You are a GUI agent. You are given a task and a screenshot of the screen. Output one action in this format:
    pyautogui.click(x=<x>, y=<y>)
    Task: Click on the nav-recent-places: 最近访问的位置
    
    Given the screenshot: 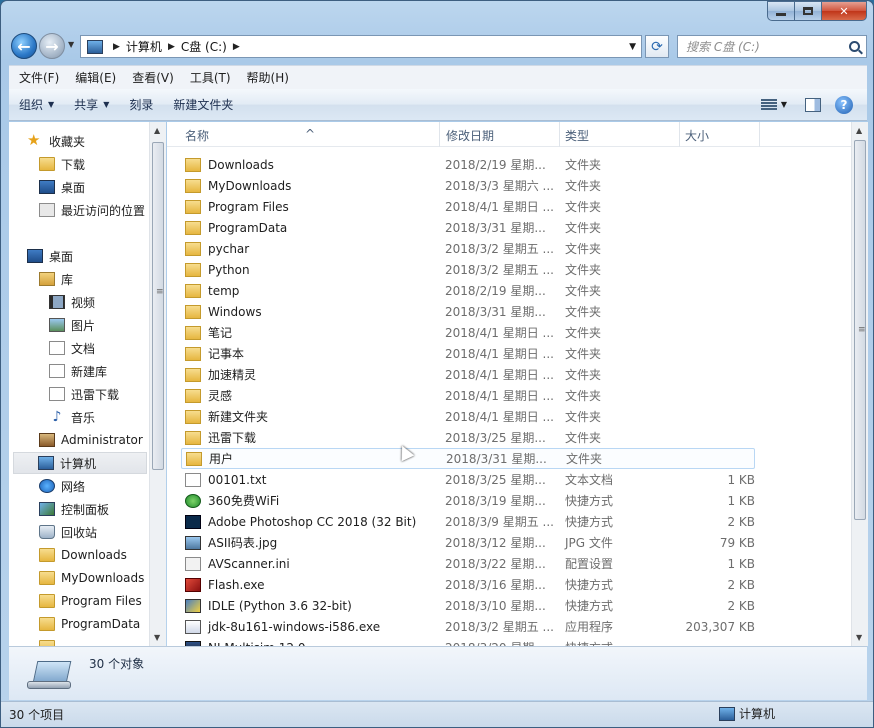 What is the action you would take?
    pyautogui.click(x=92, y=210)
    